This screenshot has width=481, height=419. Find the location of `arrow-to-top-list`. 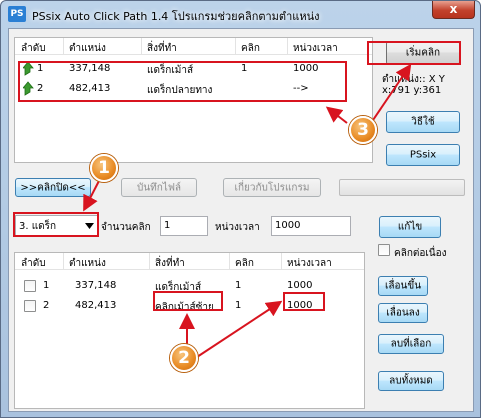

arrow-to-top-list is located at coordinates (336, 115).